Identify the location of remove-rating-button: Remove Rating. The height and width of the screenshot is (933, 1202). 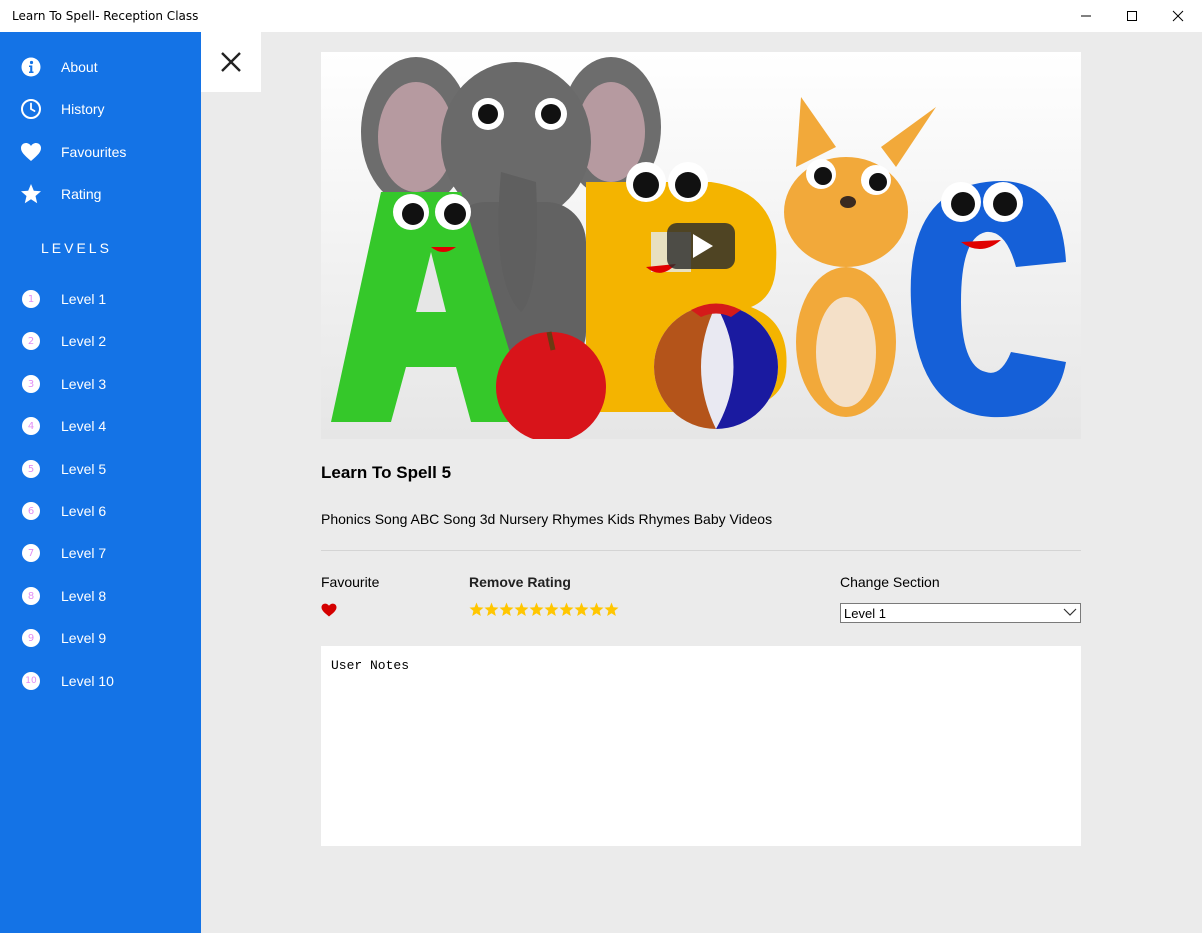
(520, 582).